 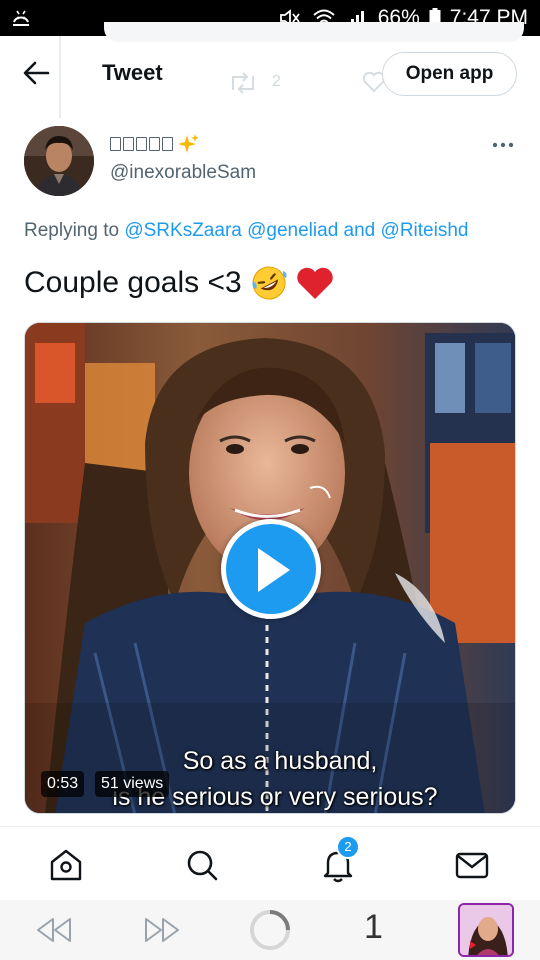 What do you see at coordinates (503, 145) in the screenshot?
I see `more-options-icon` at bounding box center [503, 145].